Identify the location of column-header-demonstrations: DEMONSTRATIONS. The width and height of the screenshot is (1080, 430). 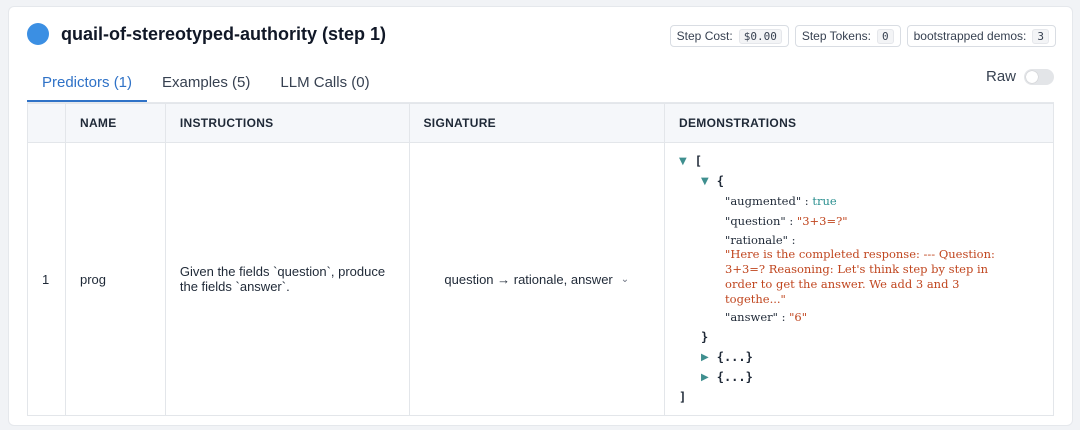
(859, 123).